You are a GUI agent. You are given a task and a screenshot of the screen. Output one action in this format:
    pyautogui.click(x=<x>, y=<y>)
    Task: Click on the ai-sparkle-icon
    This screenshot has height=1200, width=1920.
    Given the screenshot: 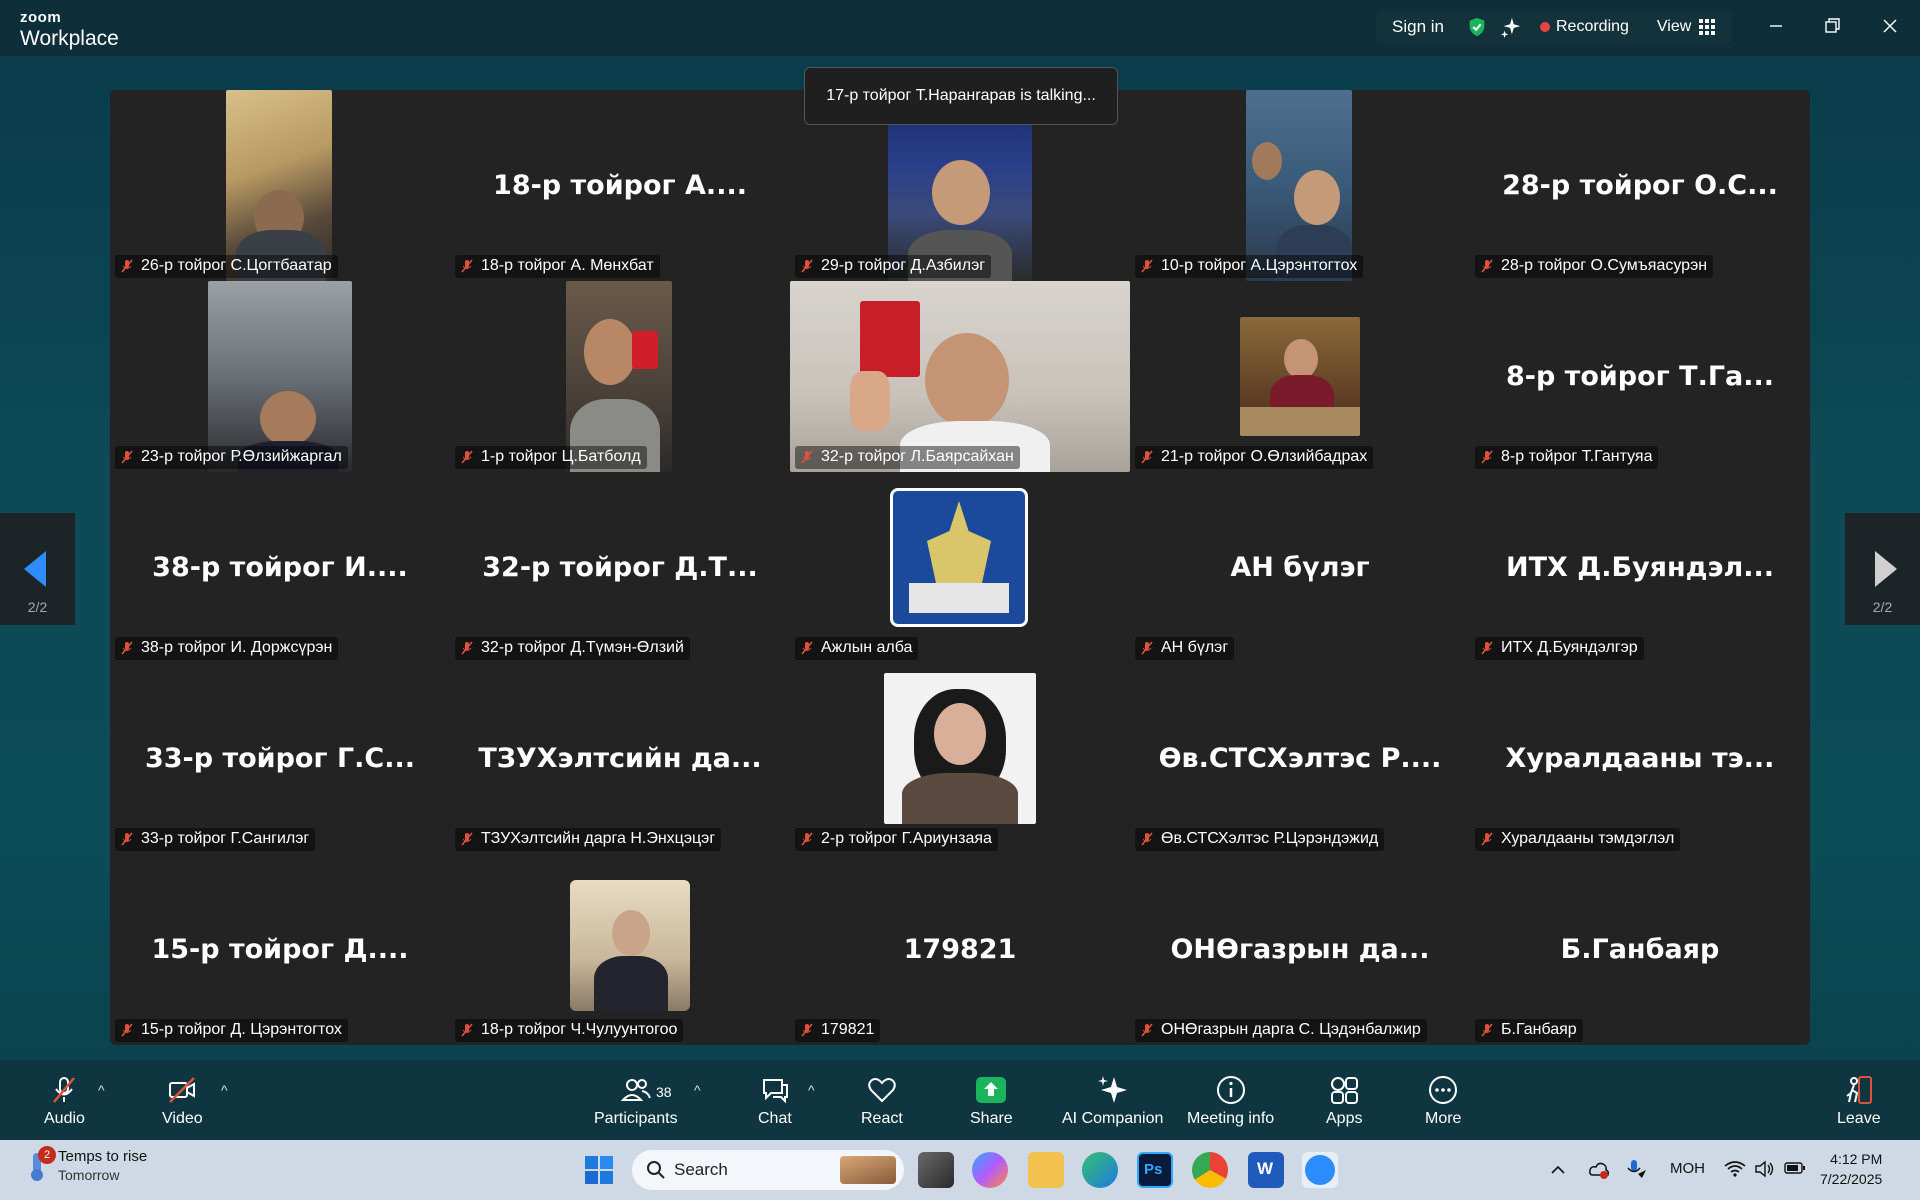 What is the action you would take?
    pyautogui.click(x=1511, y=27)
    